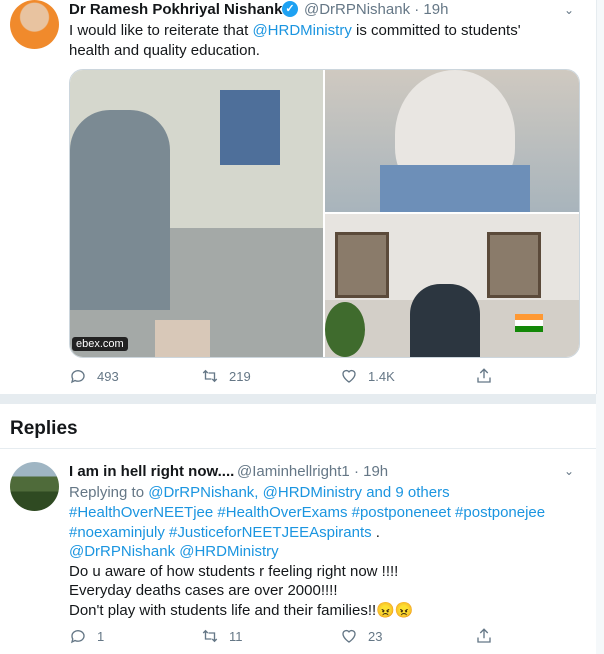 The width and height of the screenshot is (604, 654). What do you see at coordinates (345, 329) in the screenshot?
I see `plant` at bounding box center [345, 329].